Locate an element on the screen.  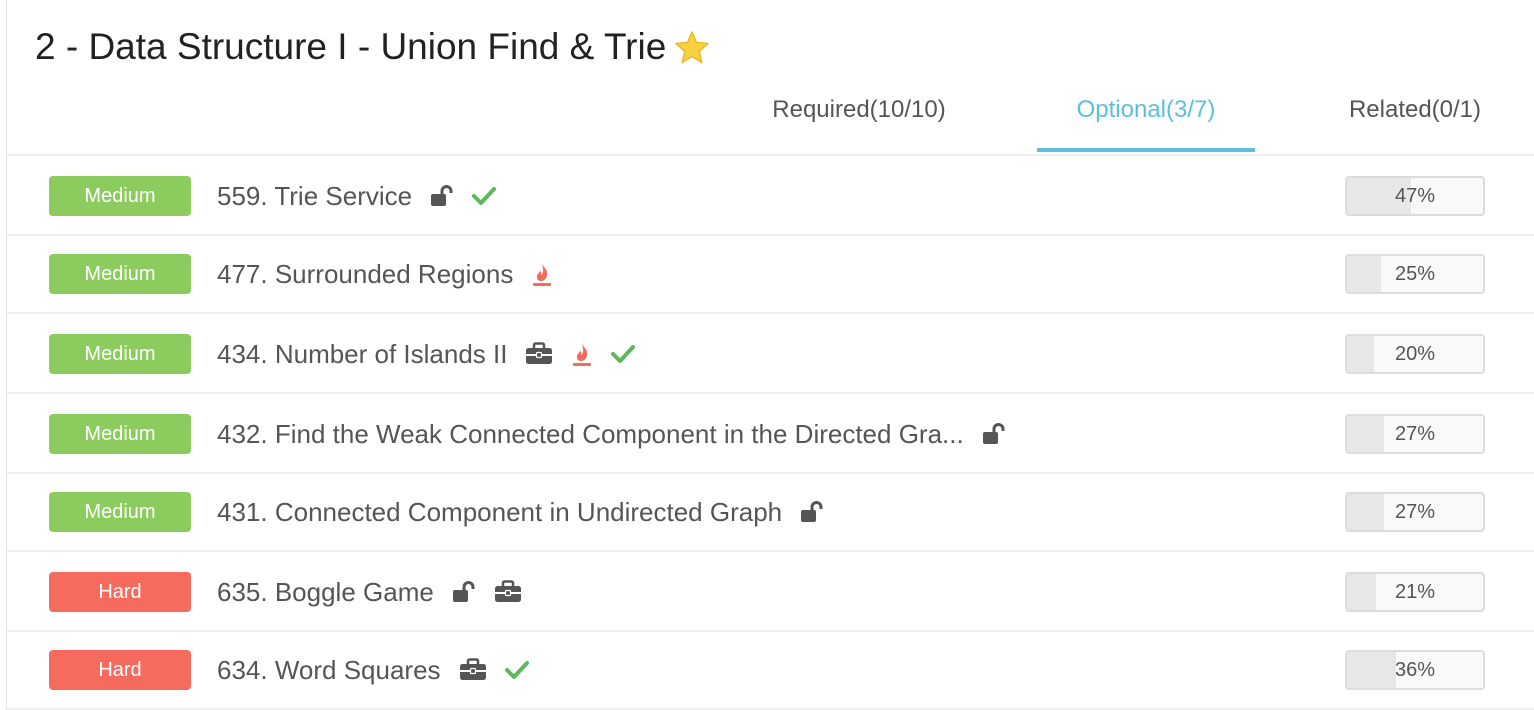
page-title: 2 - Data Structure I - Union Find & Trie is located at coordinates (351, 46).